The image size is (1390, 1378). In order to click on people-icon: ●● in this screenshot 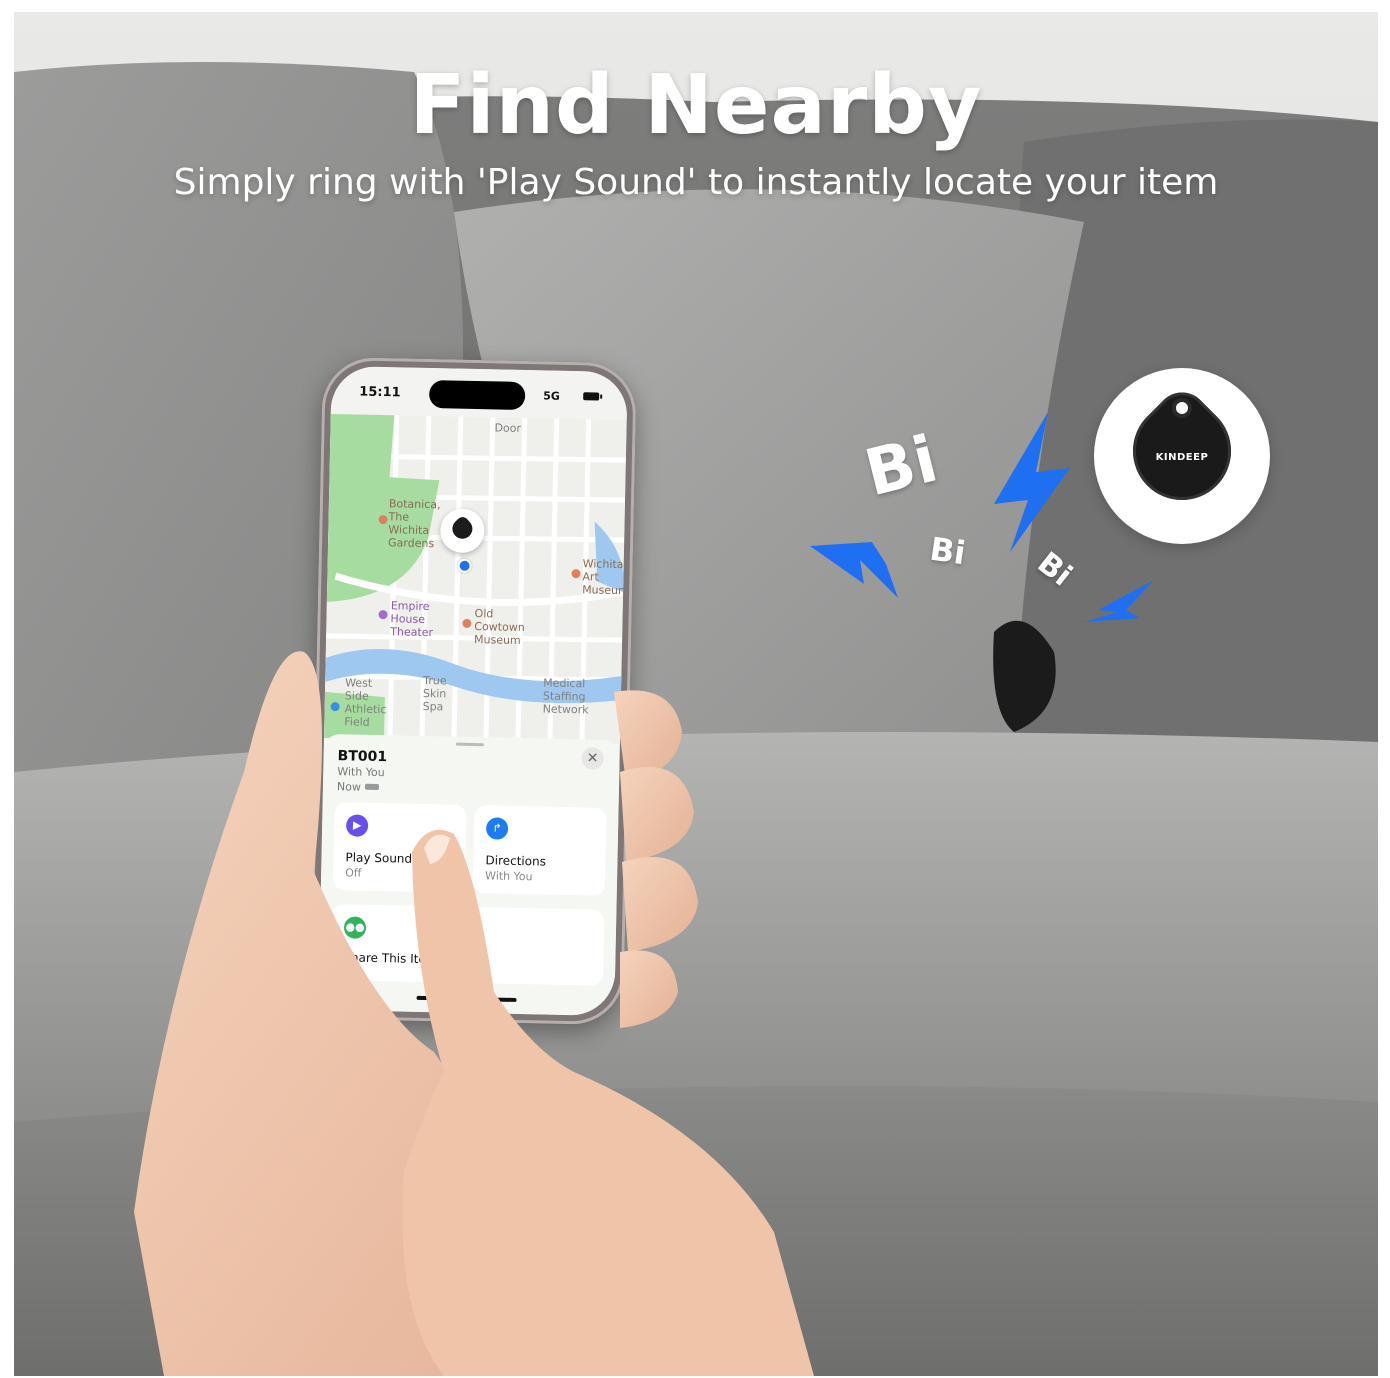, I will do `click(355, 927)`.